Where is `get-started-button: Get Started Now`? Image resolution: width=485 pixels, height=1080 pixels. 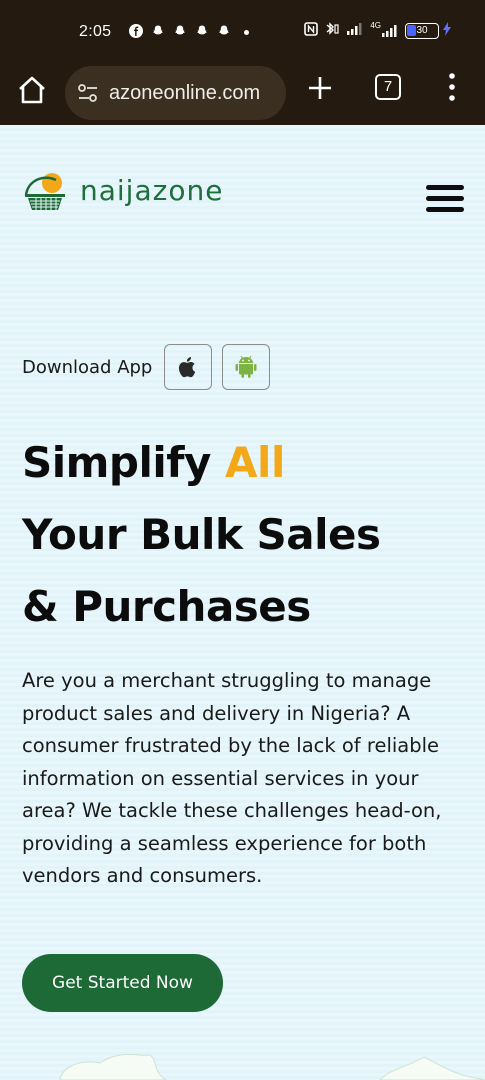
get-started-button: Get Started Now is located at coordinates (122, 983).